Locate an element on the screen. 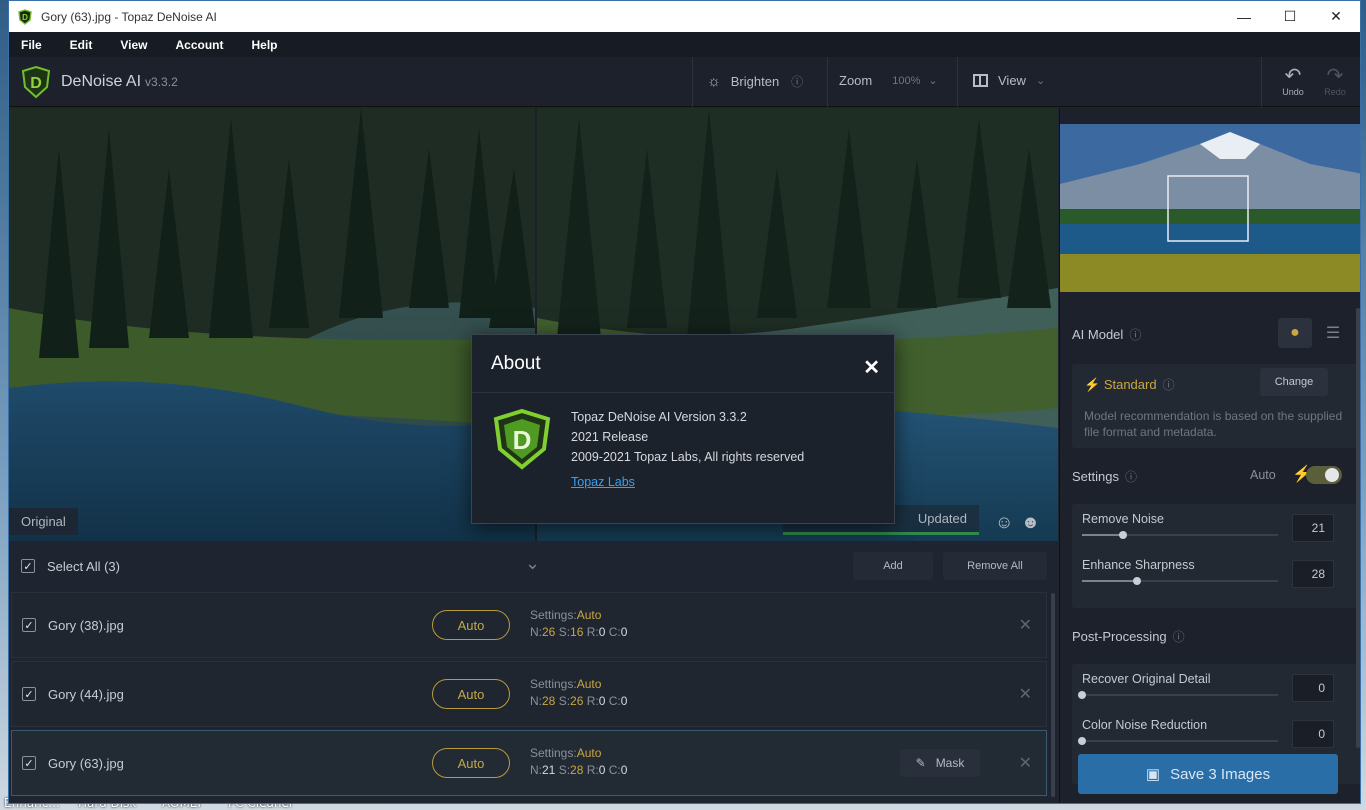 The height and width of the screenshot is (810, 1366). menu-view: View is located at coordinates (133, 45).